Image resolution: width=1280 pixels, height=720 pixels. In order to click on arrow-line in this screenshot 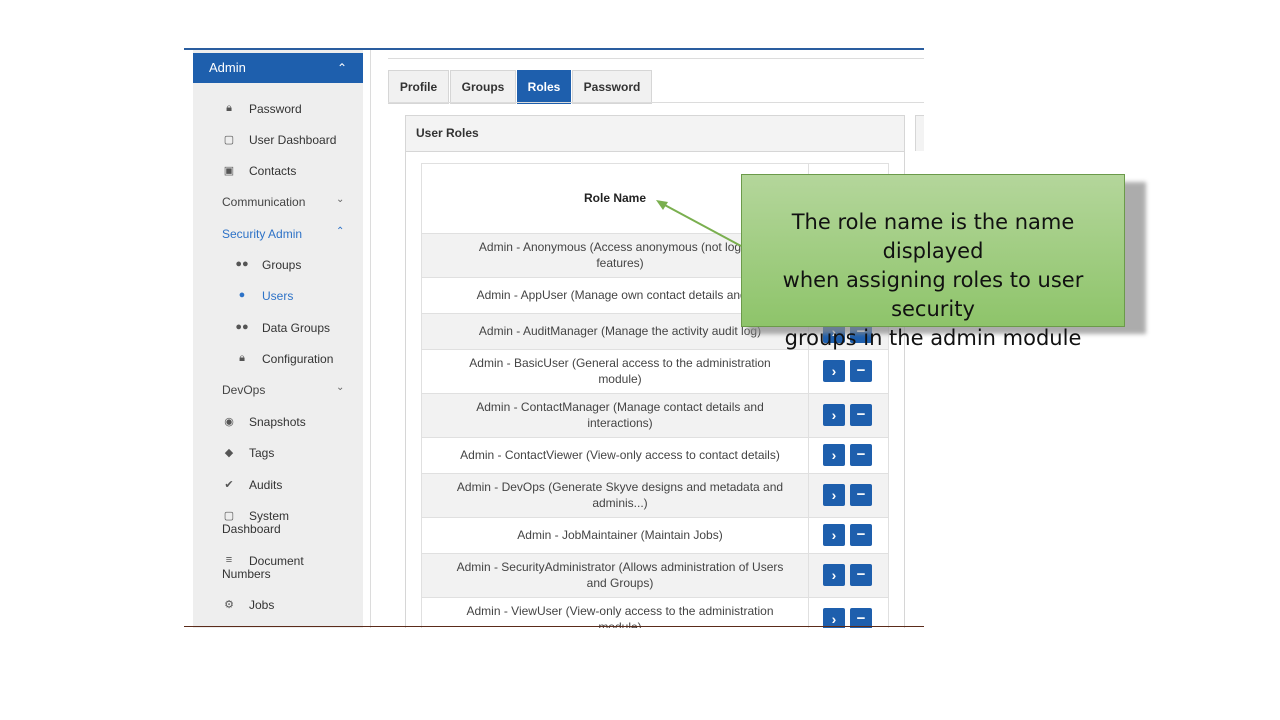, I will do `click(701, 224)`.